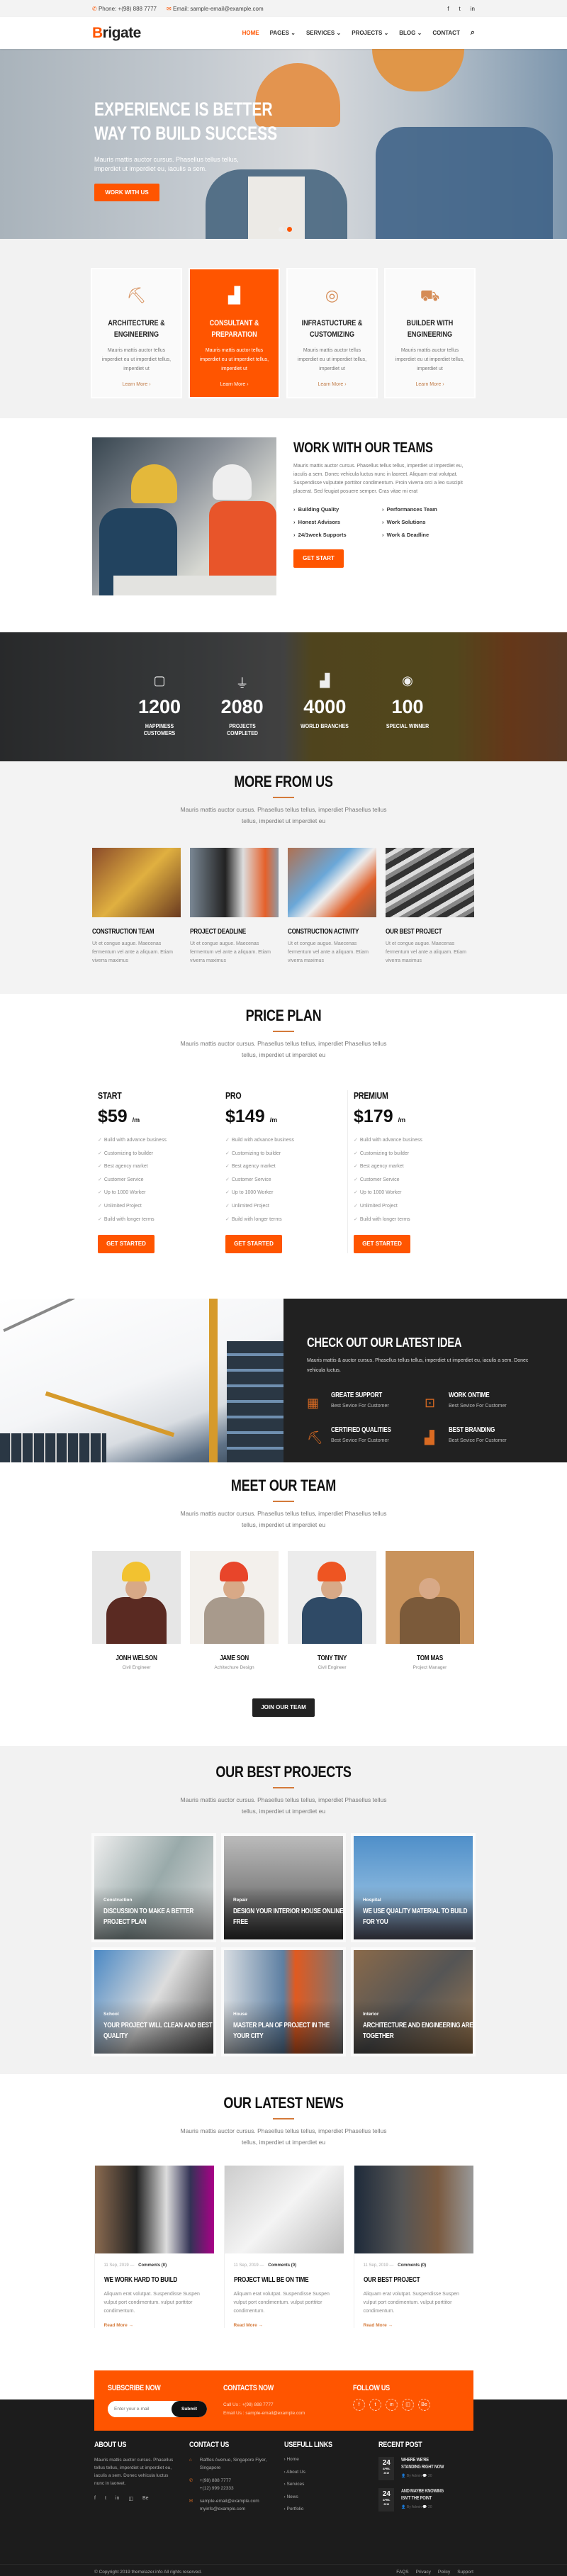 Image resolution: width=567 pixels, height=2576 pixels. I want to click on email-input, so click(140, 2409).